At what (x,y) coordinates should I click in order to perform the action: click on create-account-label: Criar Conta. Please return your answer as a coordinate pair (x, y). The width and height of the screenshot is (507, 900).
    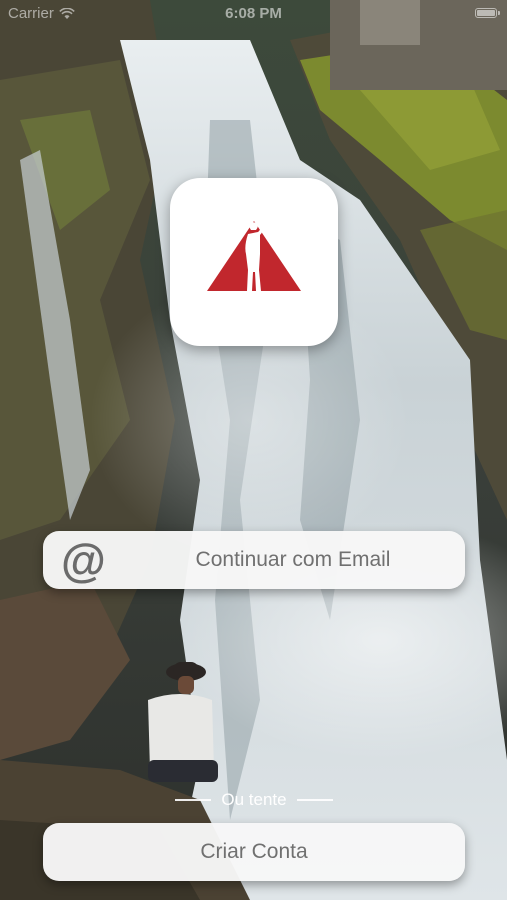
    Looking at the image, I should click on (254, 851).